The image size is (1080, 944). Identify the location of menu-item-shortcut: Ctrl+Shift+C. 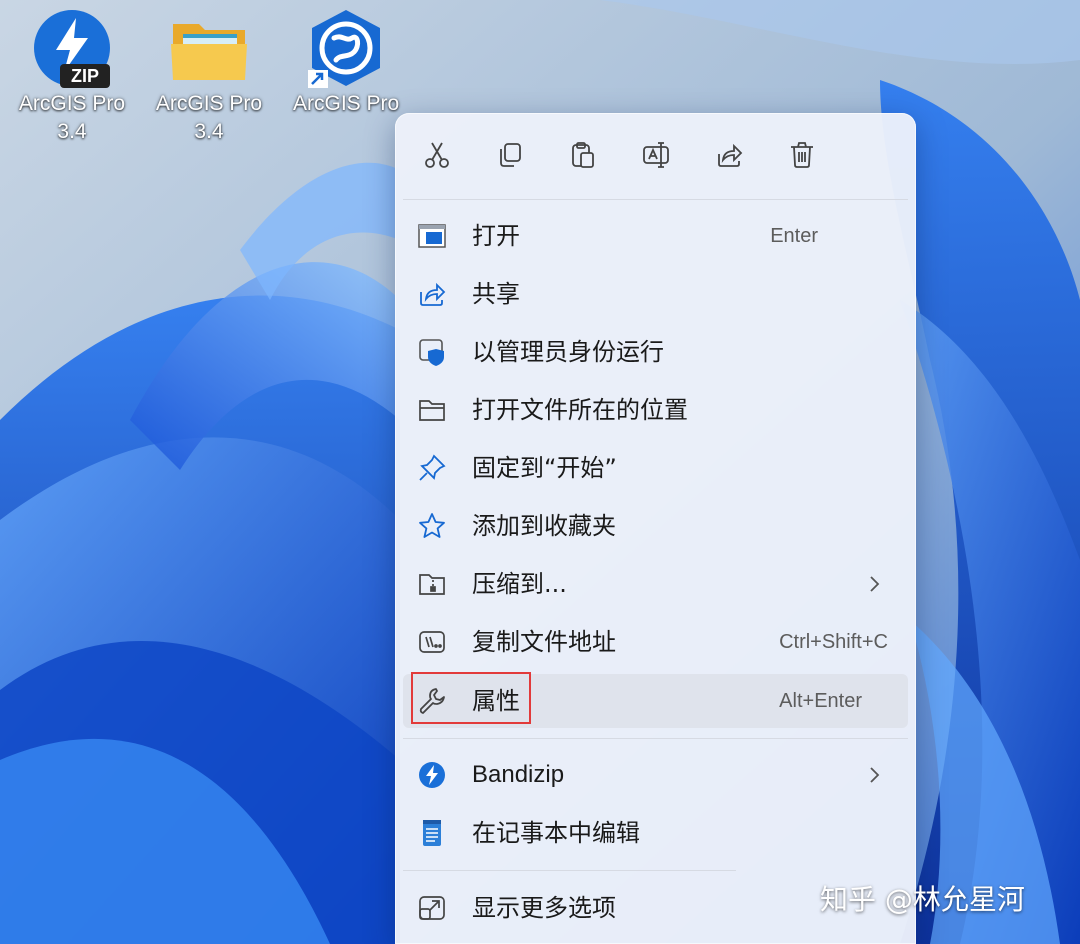
(833, 642).